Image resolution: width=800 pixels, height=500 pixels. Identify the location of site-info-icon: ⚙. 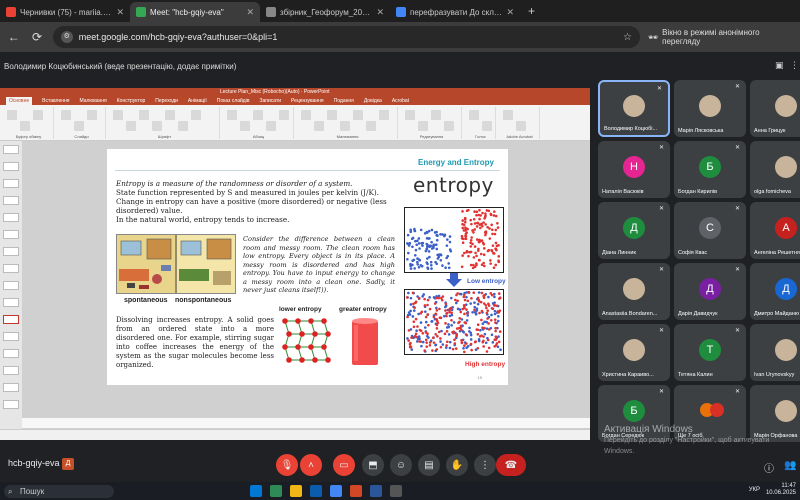
(66, 37).